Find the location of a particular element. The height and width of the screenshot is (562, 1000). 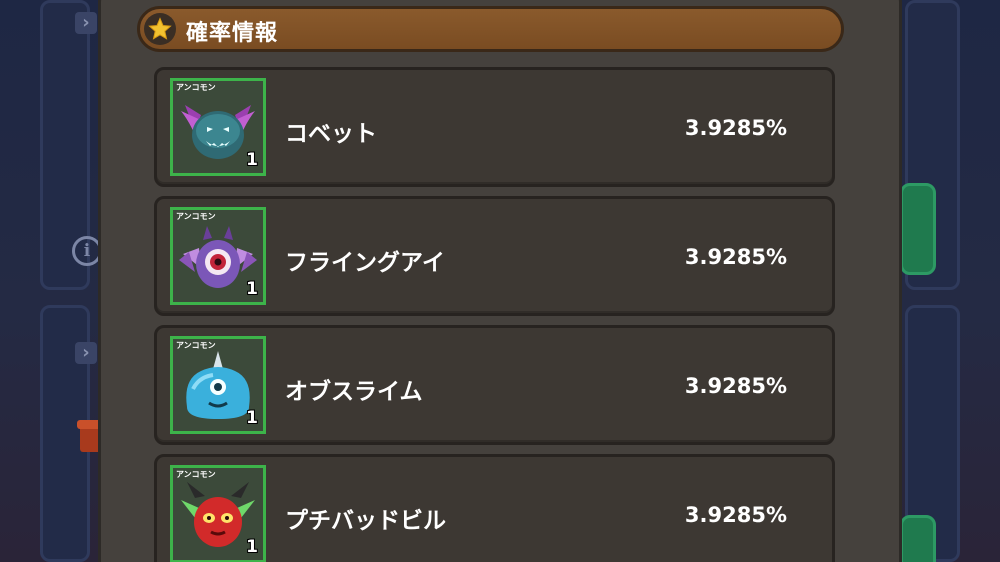

monster-name: オブスライム is located at coordinates (354, 392).